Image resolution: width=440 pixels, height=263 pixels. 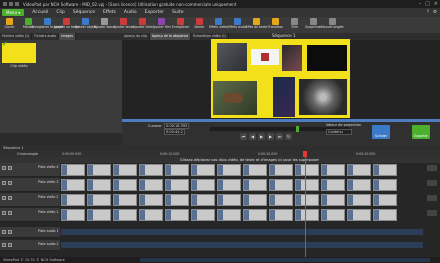 I want to click on go-to-start-button: ⏮, so click(x=243, y=136).